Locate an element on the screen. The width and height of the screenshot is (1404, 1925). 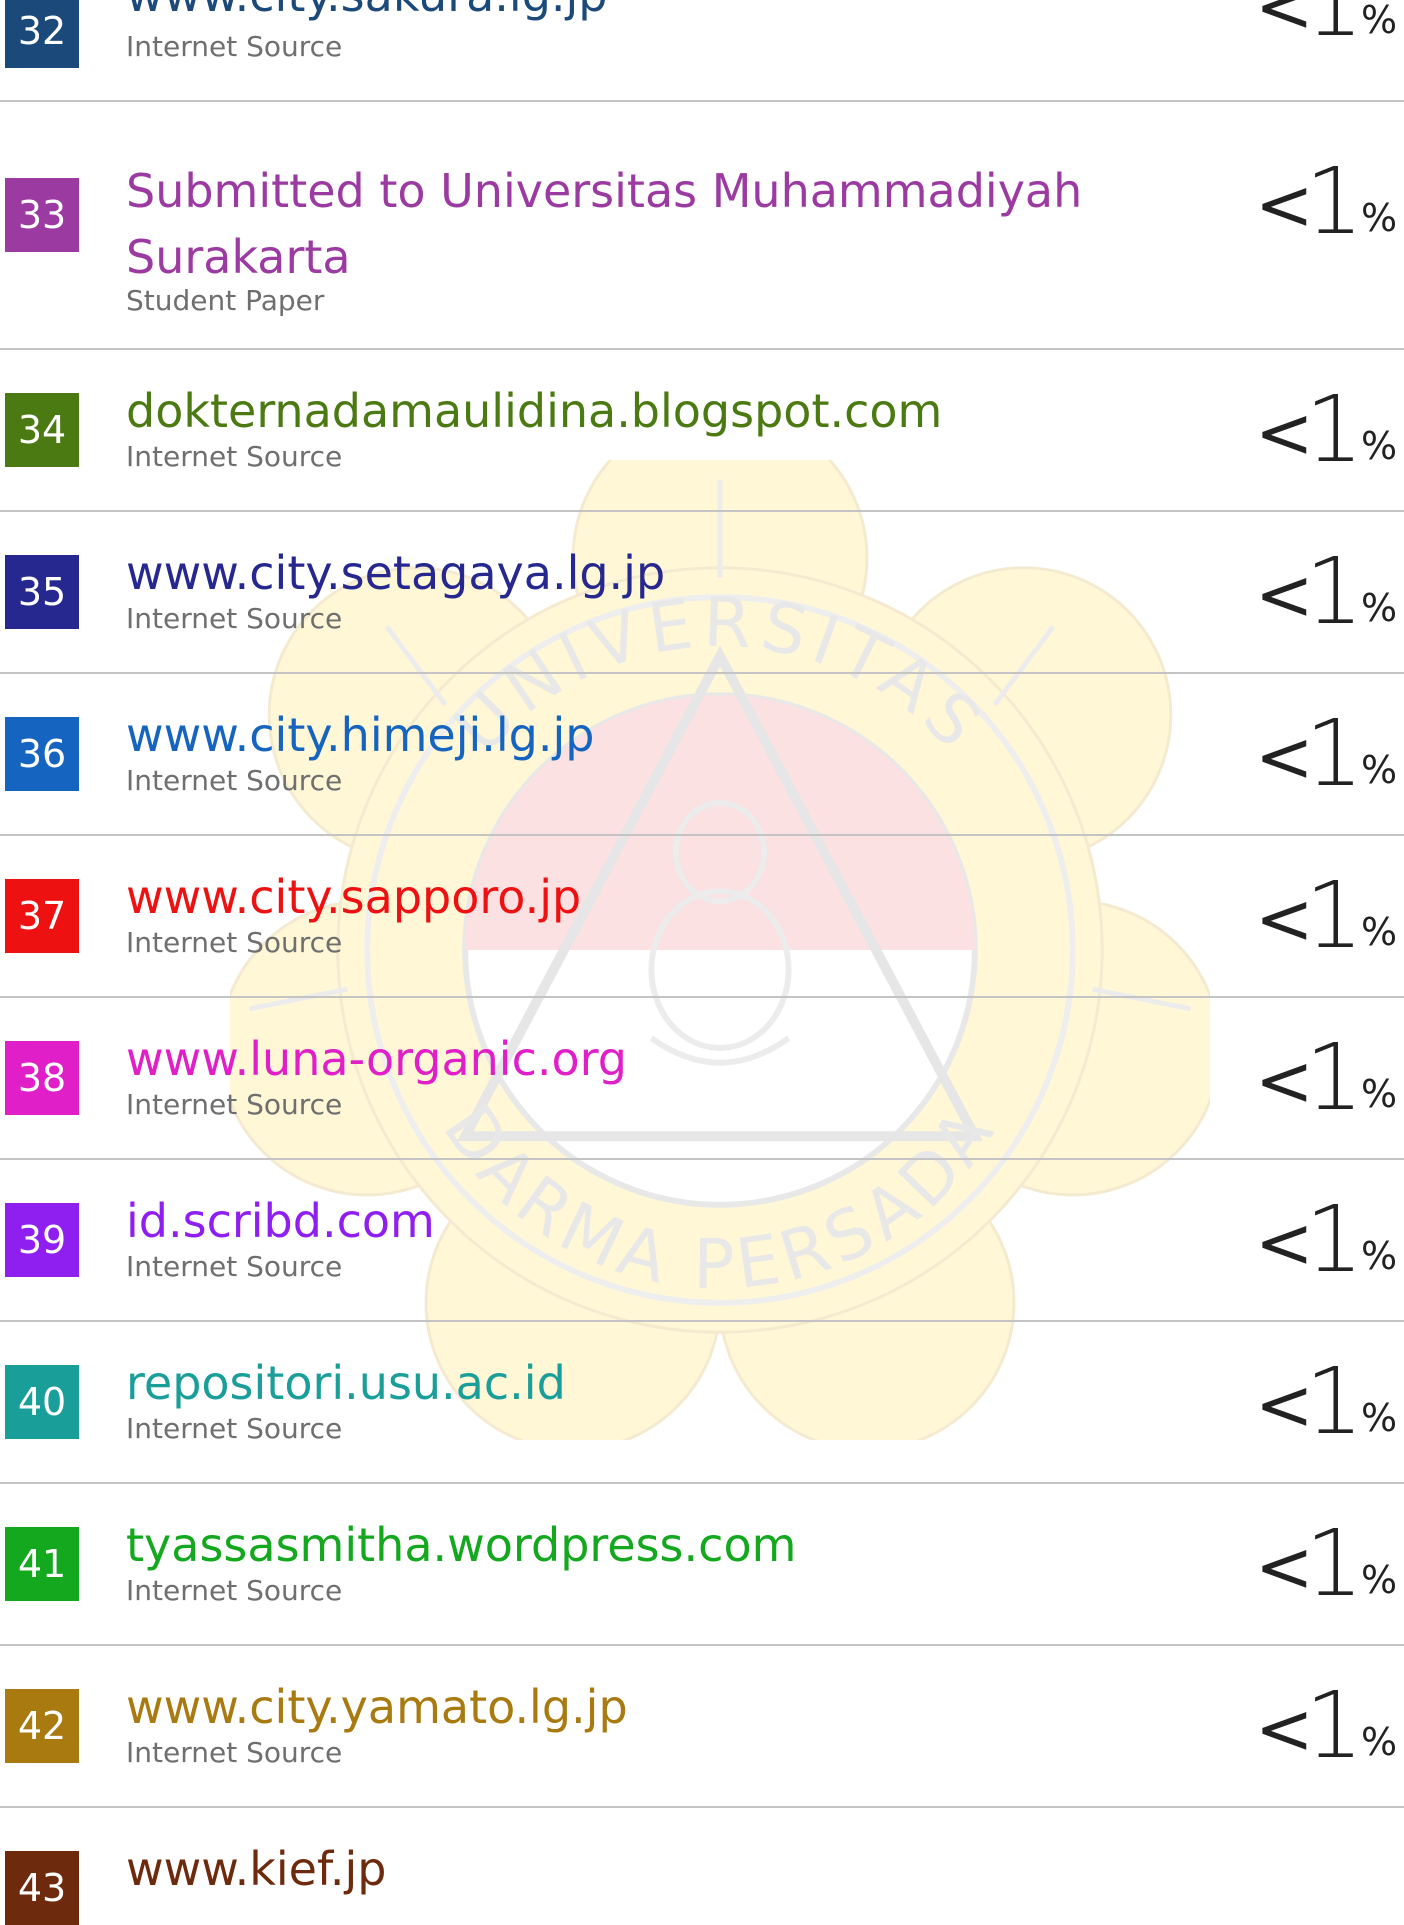
source-title: repositori.usu.ac.id is located at coordinates (626, 1383).